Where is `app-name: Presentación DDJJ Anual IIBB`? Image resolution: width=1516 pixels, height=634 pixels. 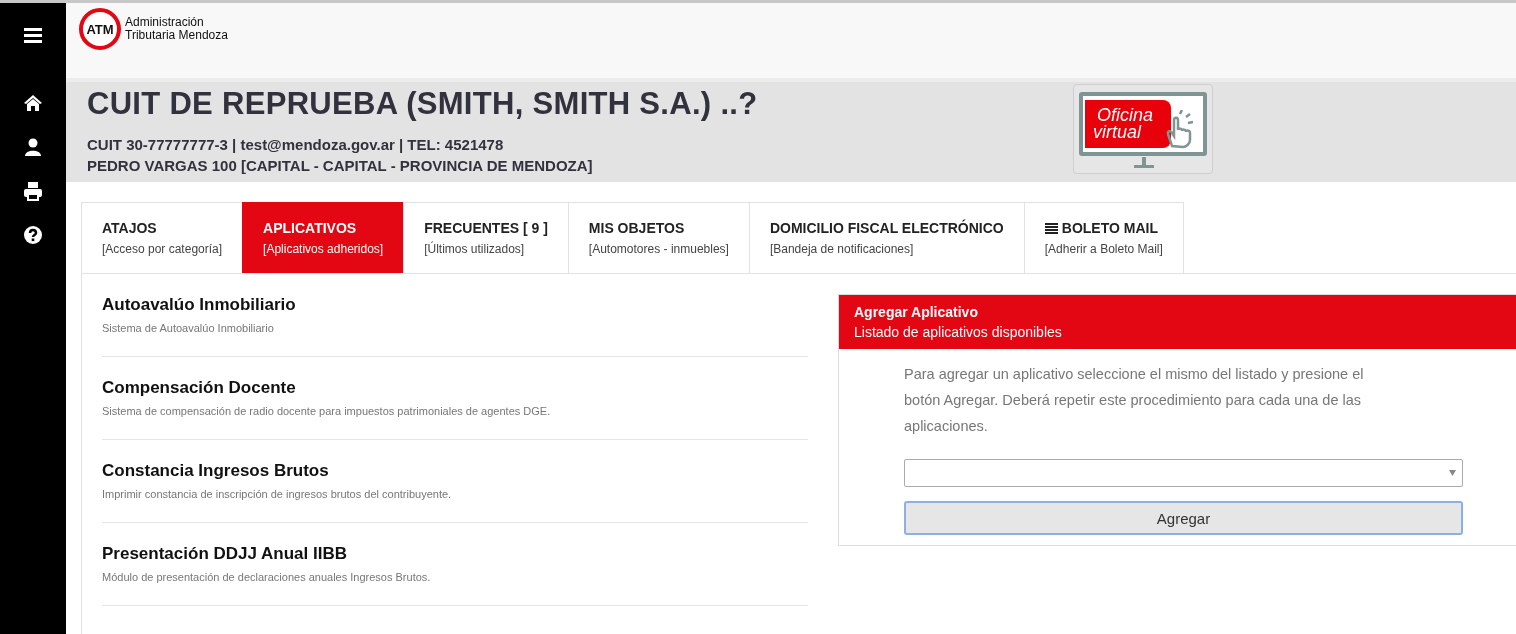
app-name: Presentación DDJJ Anual IIBB is located at coordinates (455, 554).